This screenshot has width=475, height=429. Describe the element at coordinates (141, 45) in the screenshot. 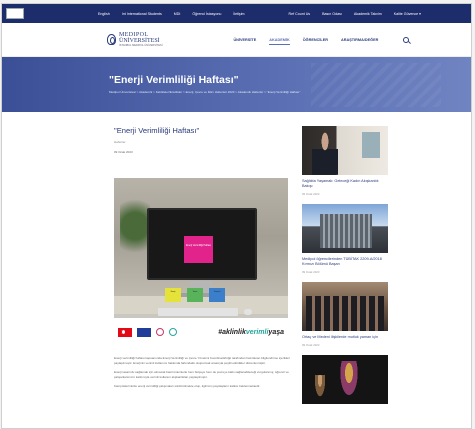

I see `brand-tagline: İSTANBUL MEDIPOL ÜNİVERSİTESİ` at that location.